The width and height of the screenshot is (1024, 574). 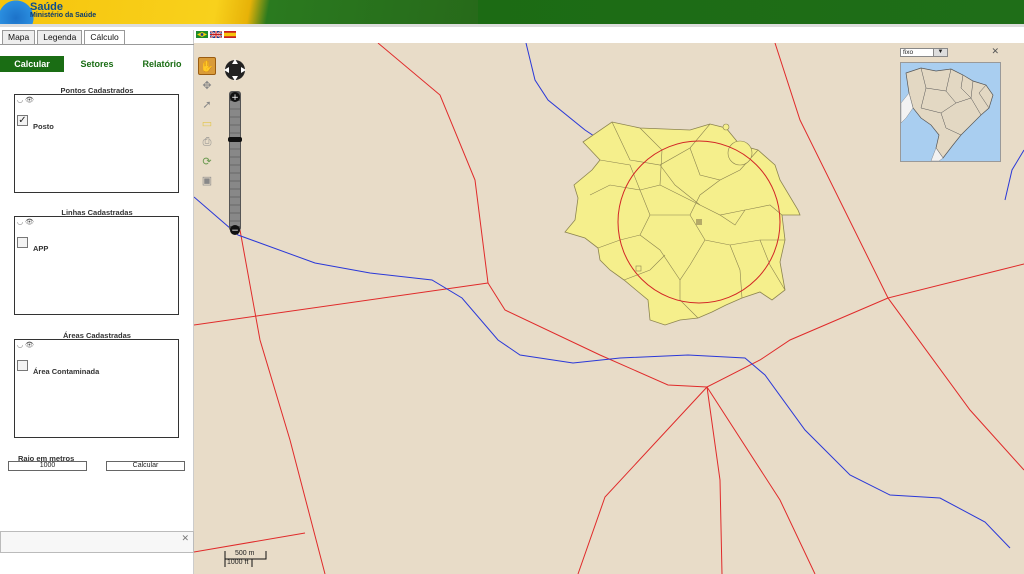 What do you see at coordinates (207, 142) in the screenshot?
I see `print-icon: ⎙` at bounding box center [207, 142].